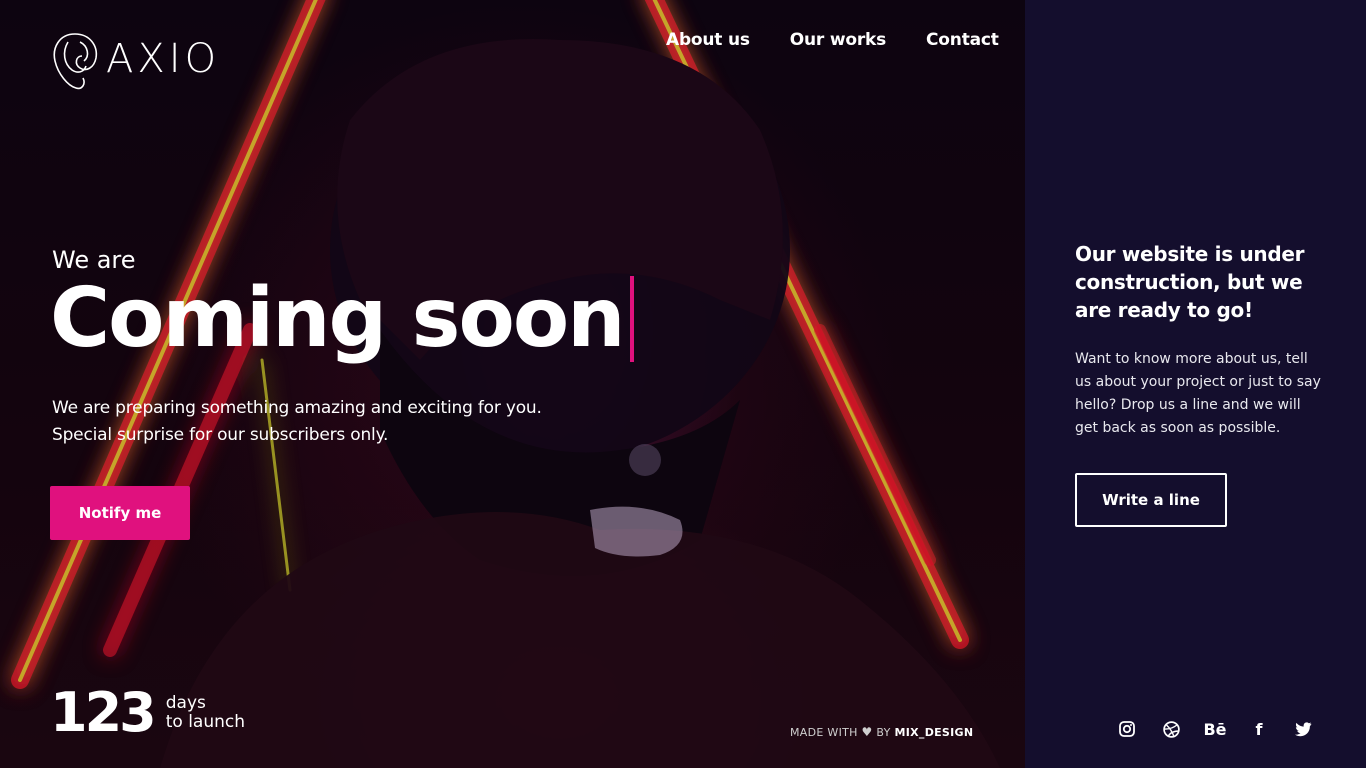 The height and width of the screenshot is (768, 1366). Describe the element at coordinates (933, 732) in the screenshot. I see `credit-author-link: MIX_DESIGN` at that location.